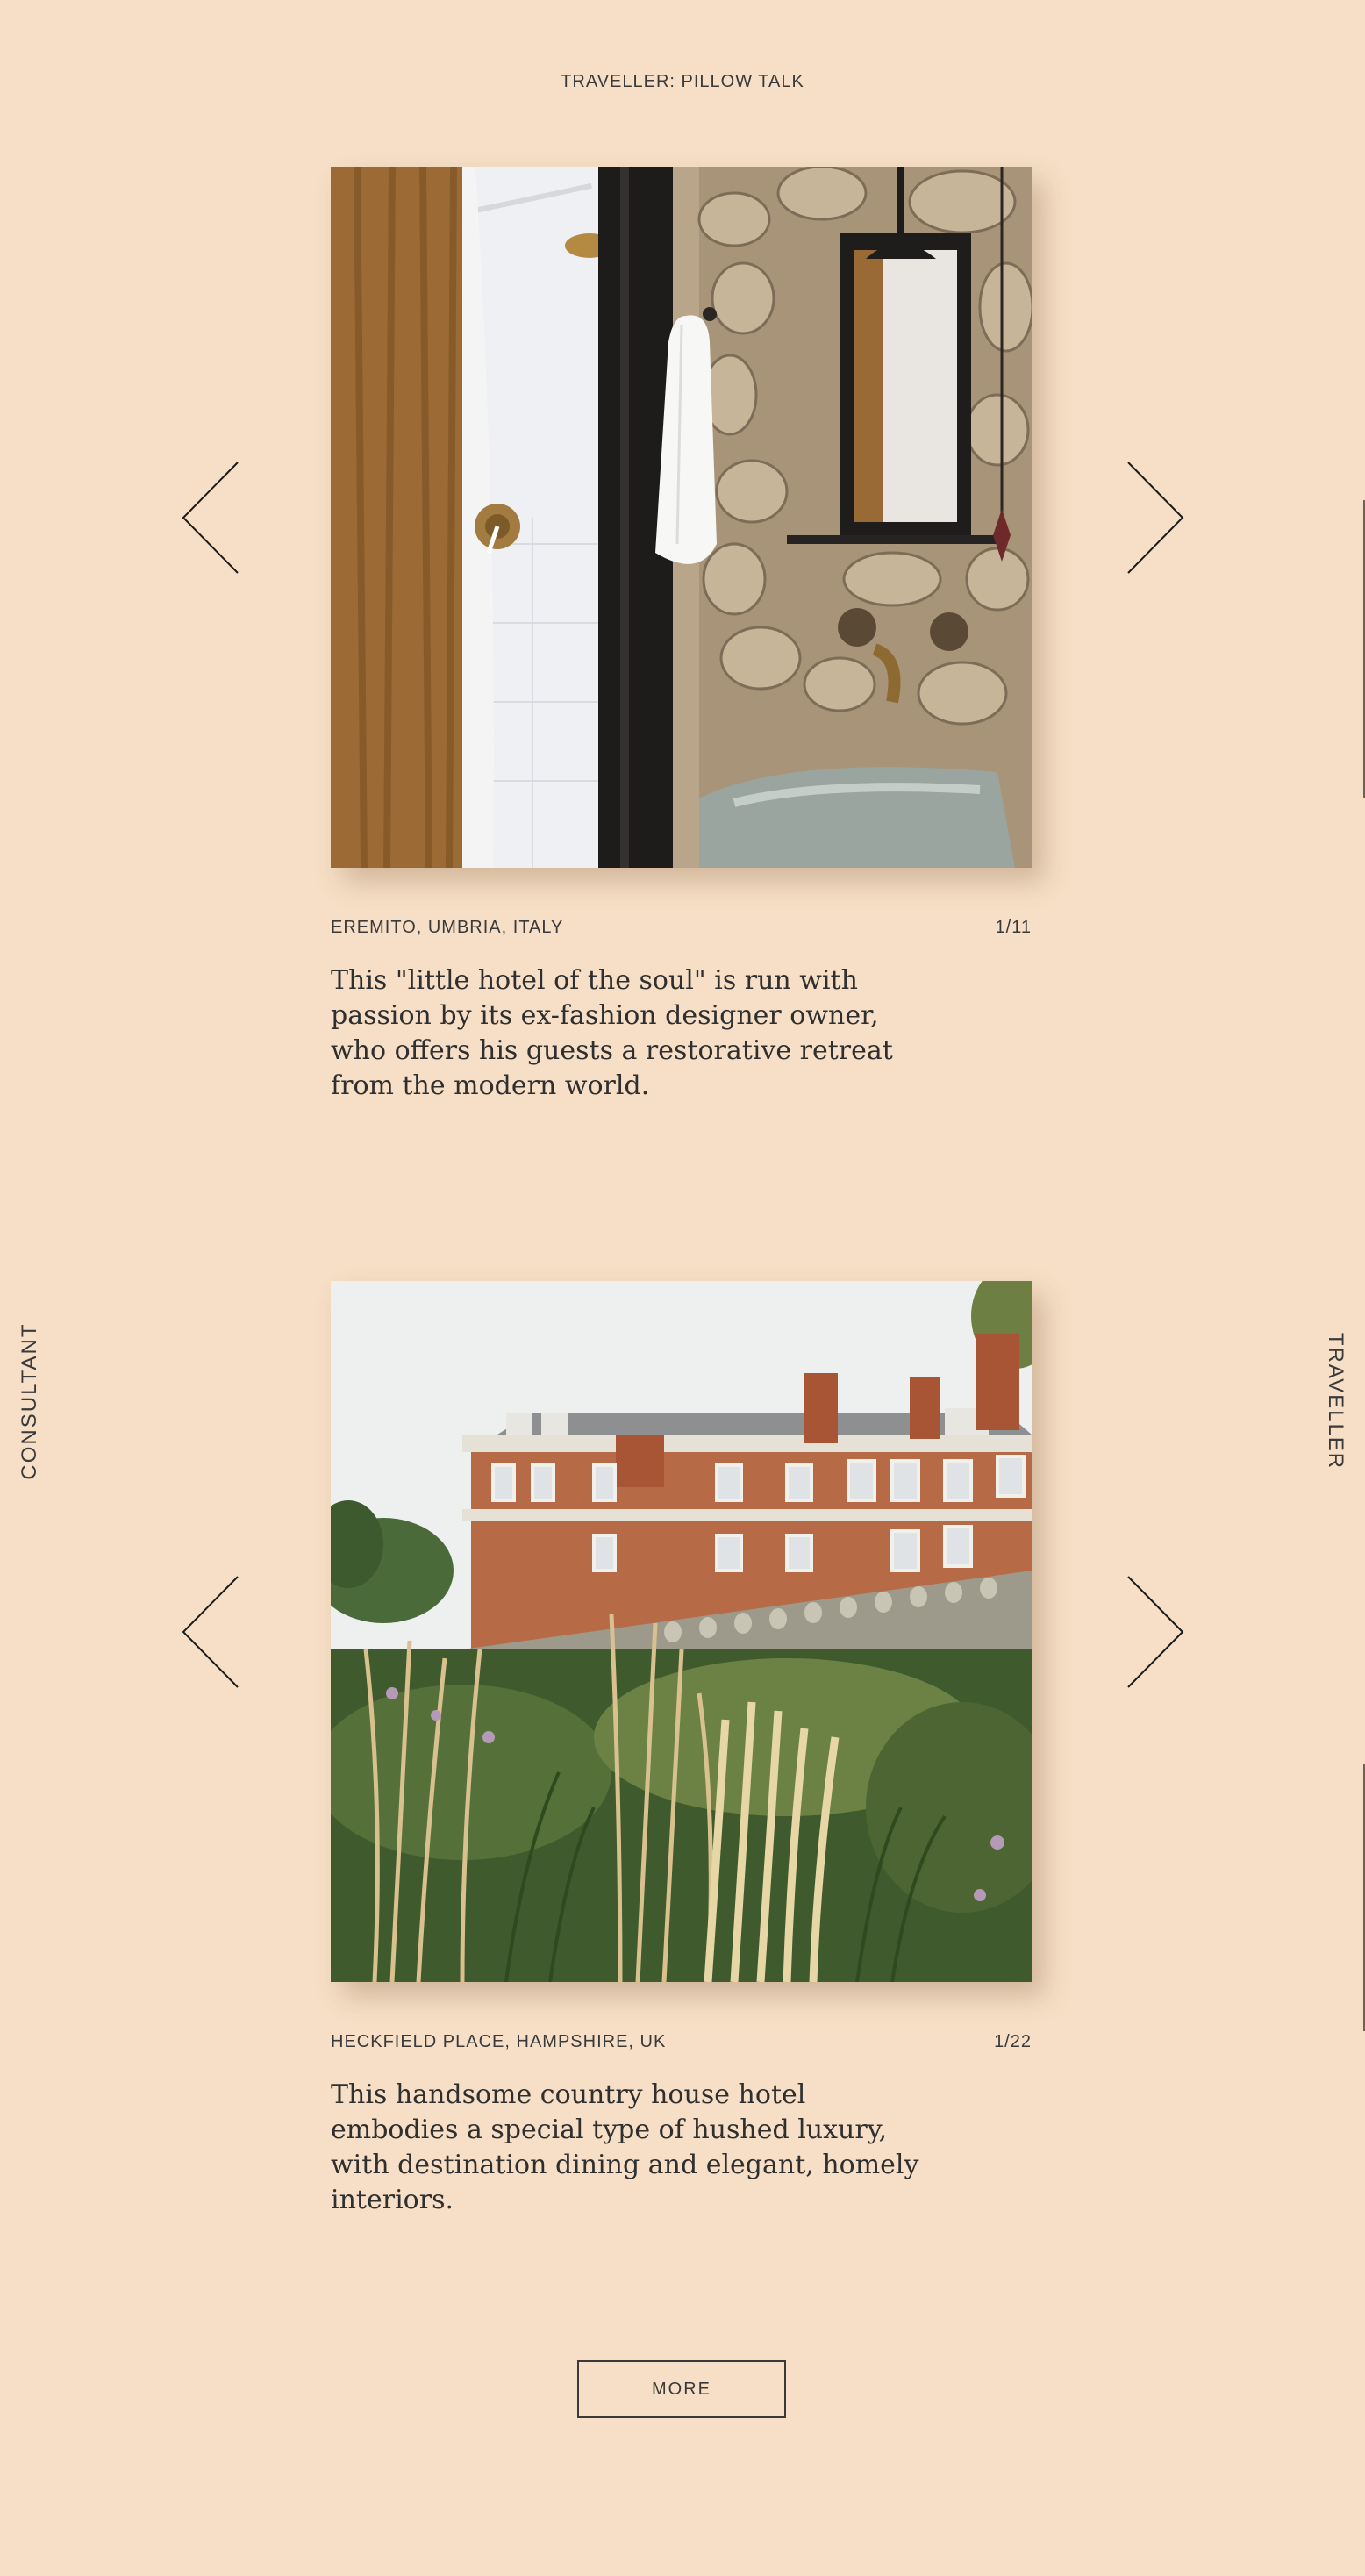  I want to click on bathroom-photo, so click(681, 517).